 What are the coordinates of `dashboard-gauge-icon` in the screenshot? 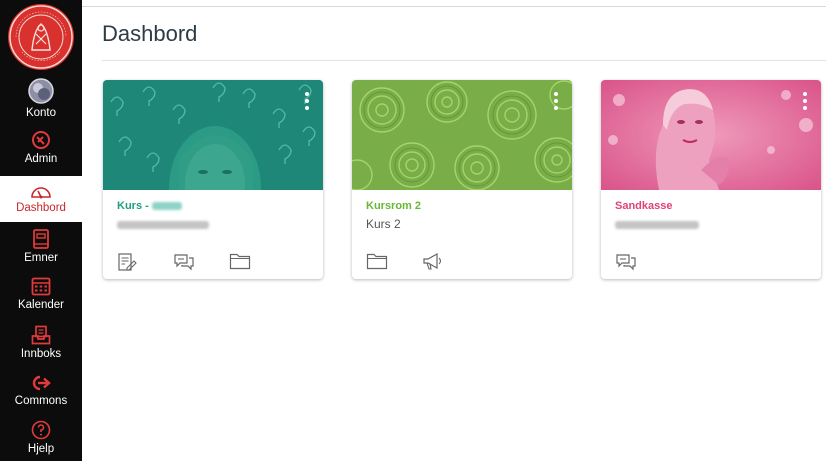 It's located at (41, 193).